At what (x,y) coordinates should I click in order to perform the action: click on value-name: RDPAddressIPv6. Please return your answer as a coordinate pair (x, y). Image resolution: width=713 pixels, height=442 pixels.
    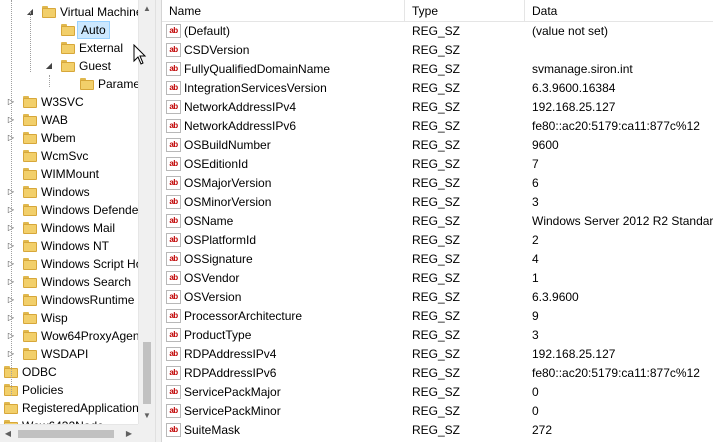
    Looking at the image, I should click on (230, 373).